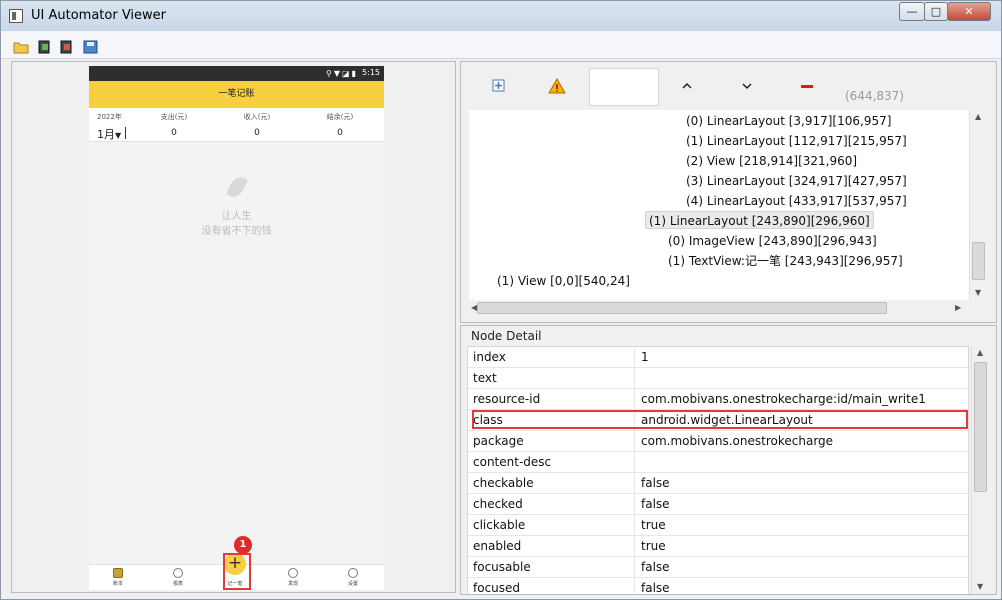  I want to click on app-title: 一笔记账, so click(236, 94).